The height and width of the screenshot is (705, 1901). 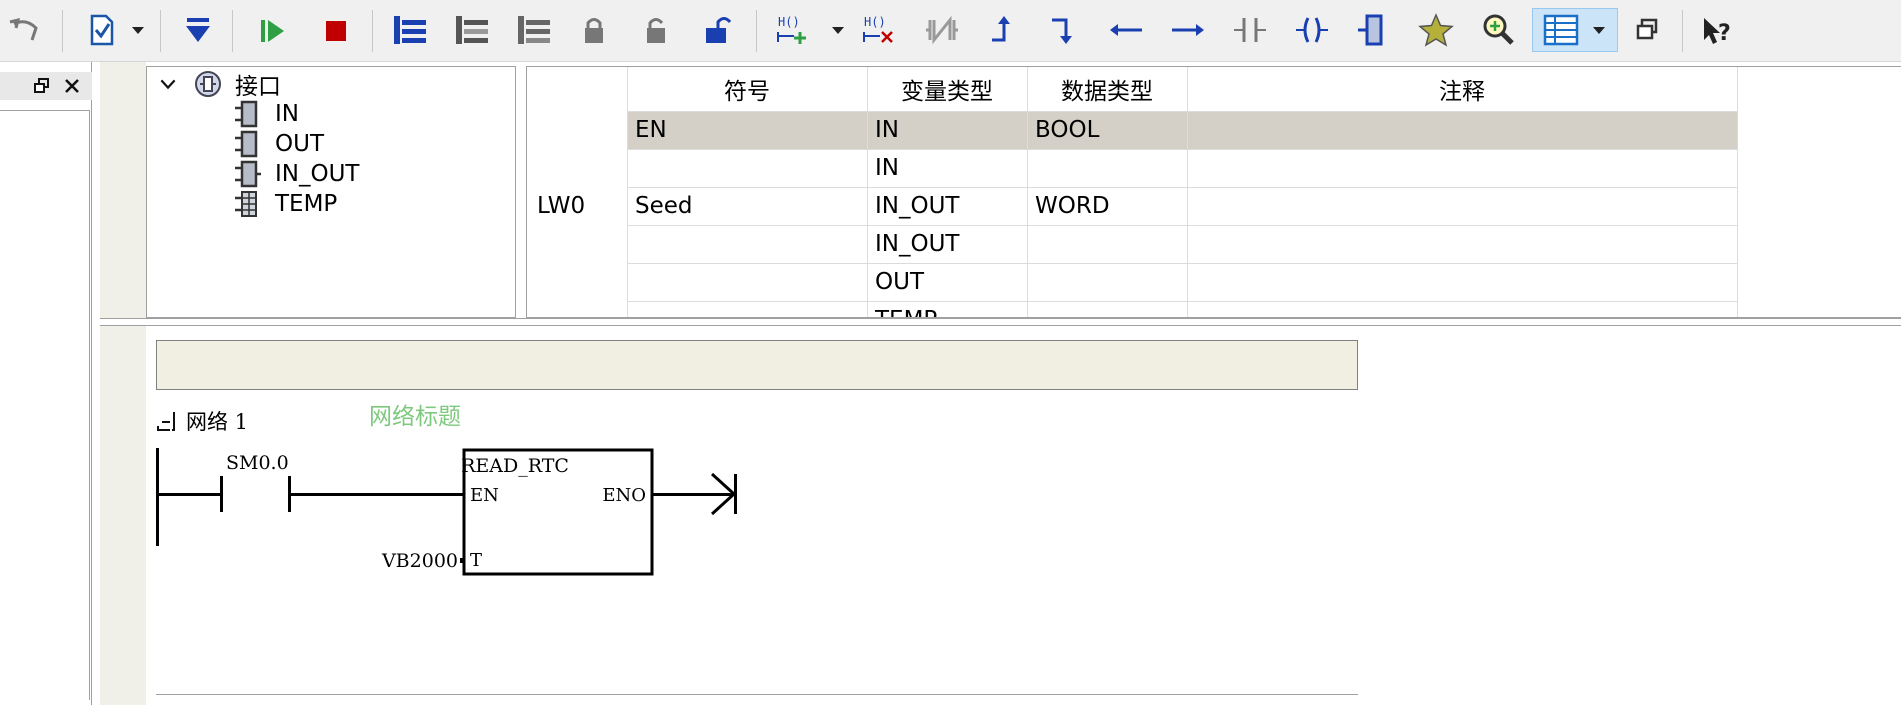 What do you see at coordinates (1002, 30) in the screenshot?
I see `arrow-up-icon` at bounding box center [1002, 30].